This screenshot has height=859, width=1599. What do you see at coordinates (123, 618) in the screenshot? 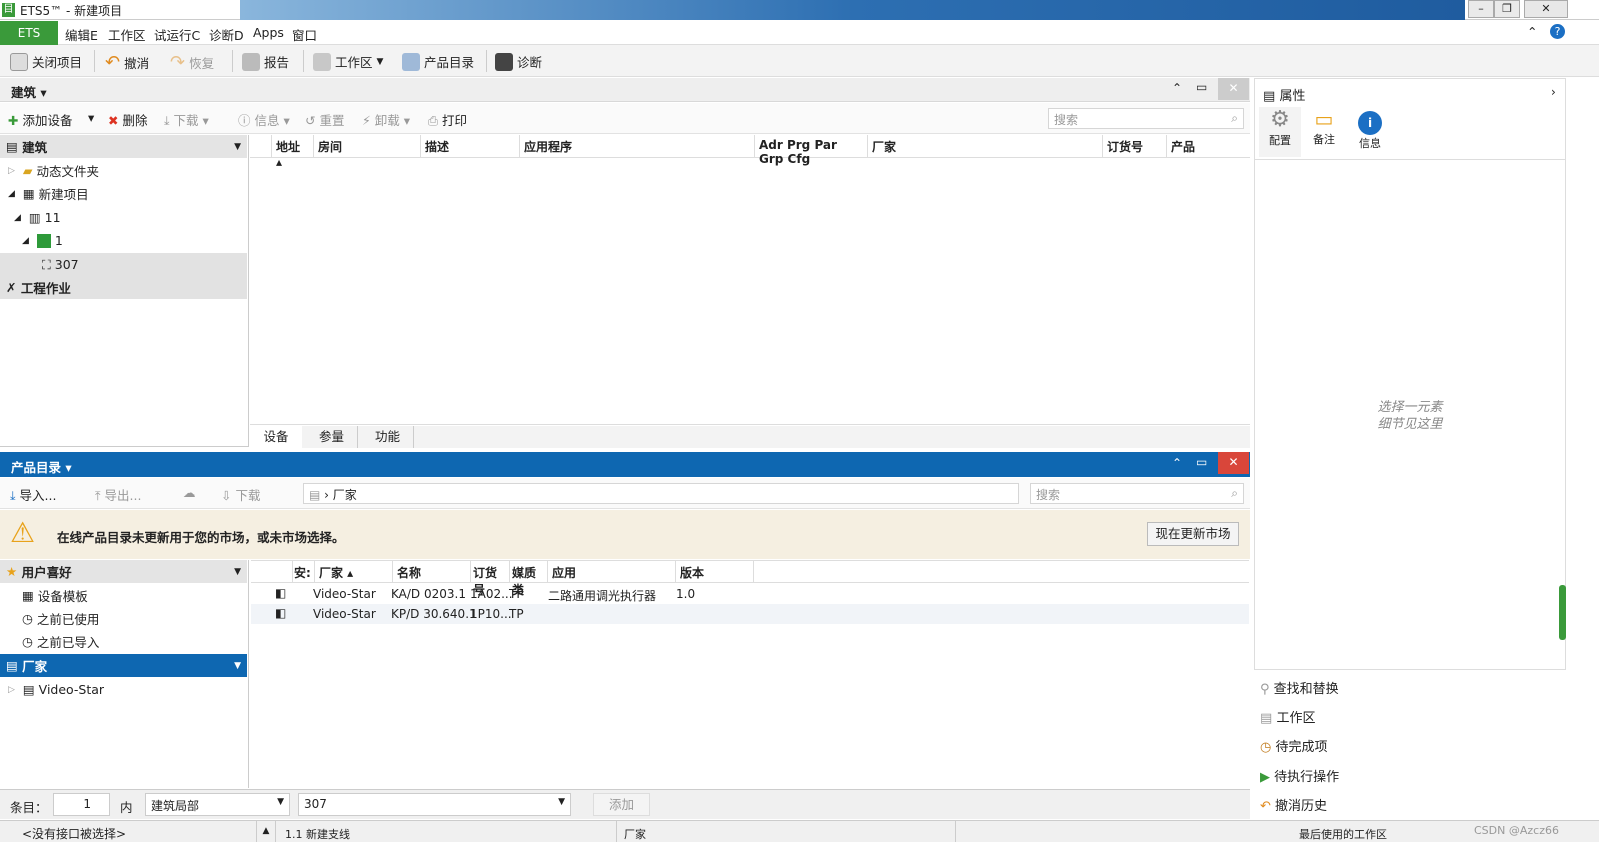
I see `favorite-recently-used: ◷ 之前已使用` at bounding box center [123, 618].